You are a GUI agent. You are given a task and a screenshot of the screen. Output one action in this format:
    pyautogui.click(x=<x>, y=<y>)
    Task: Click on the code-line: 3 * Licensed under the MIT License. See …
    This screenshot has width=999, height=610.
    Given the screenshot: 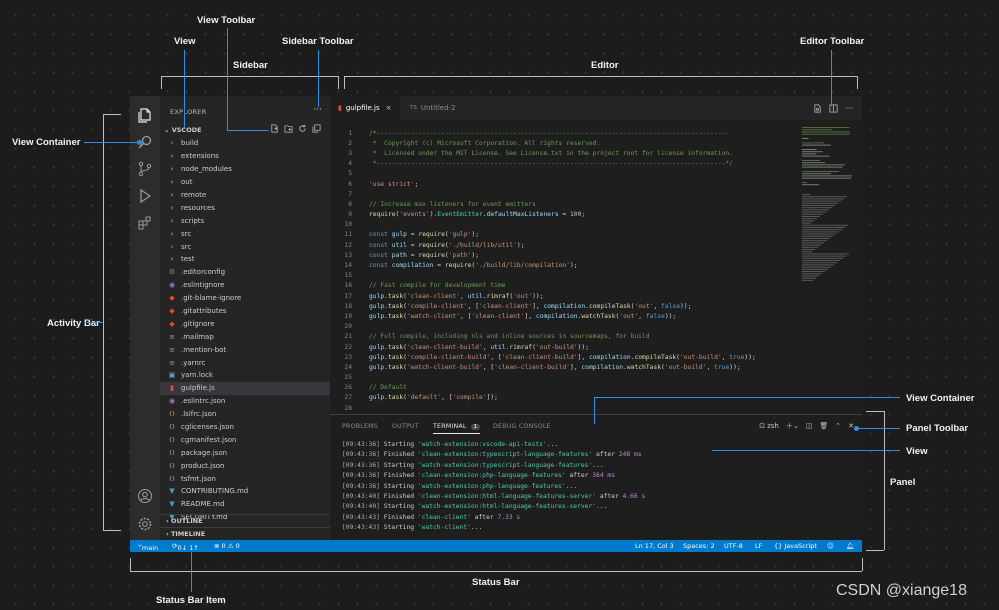 What is the action you would take?
    pyautogui.click(x=564, y=153)
    